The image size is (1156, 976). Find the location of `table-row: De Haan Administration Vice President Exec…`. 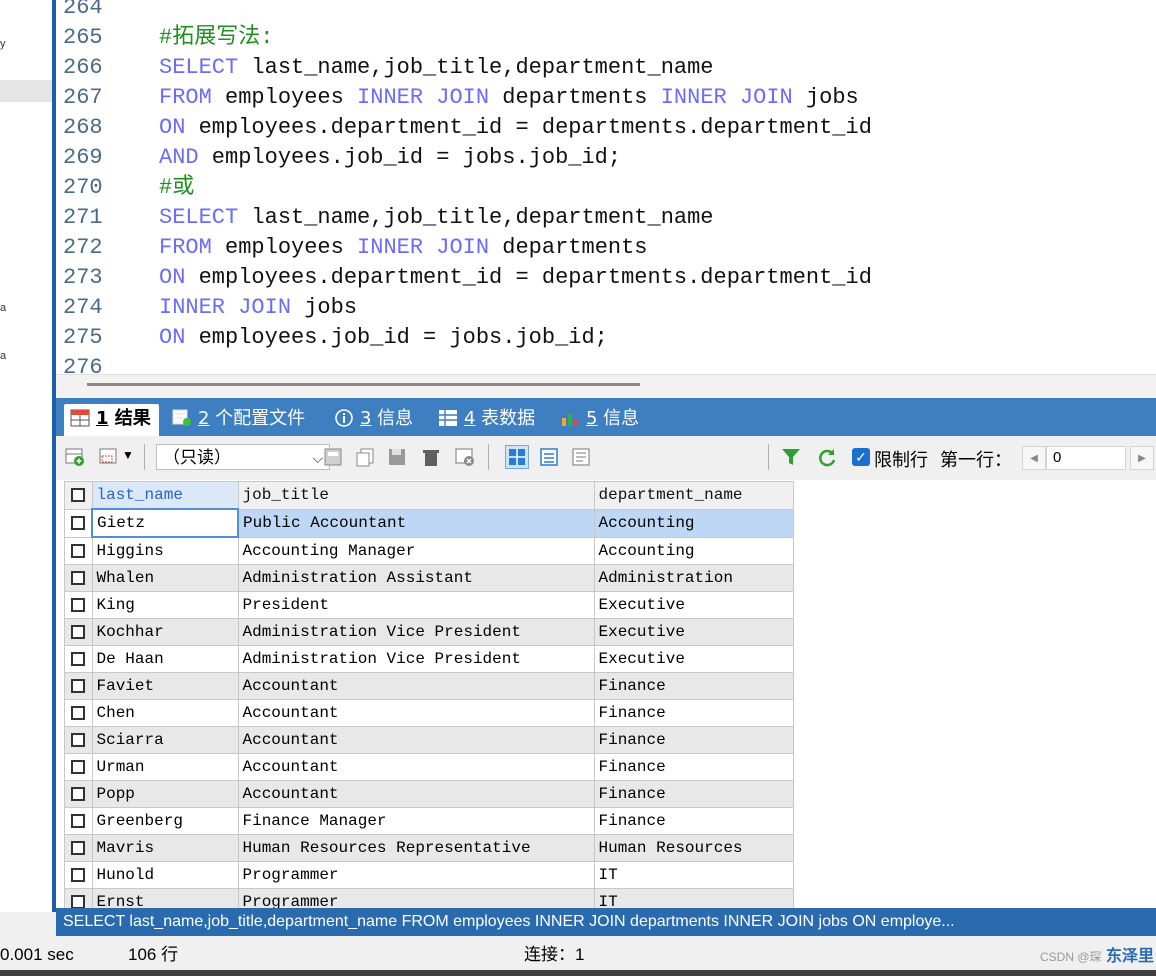

table-row: De Haan Administration Vice President Exec… is located at coordinates (429, 659).